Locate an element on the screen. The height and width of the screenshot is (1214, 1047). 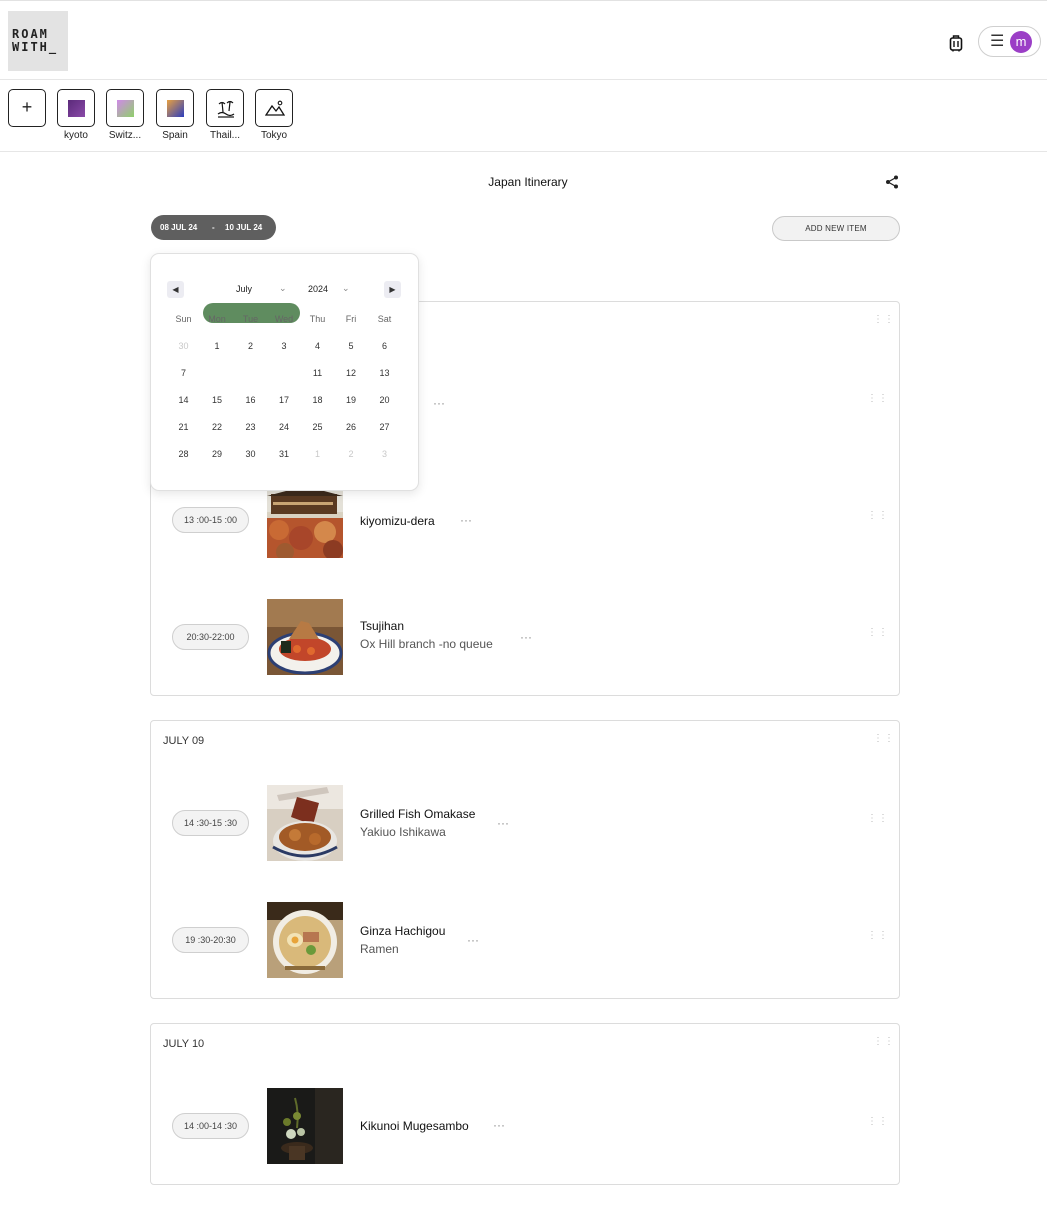
time-pill: 20:30-22:00 is located at coordinates (210, 637).